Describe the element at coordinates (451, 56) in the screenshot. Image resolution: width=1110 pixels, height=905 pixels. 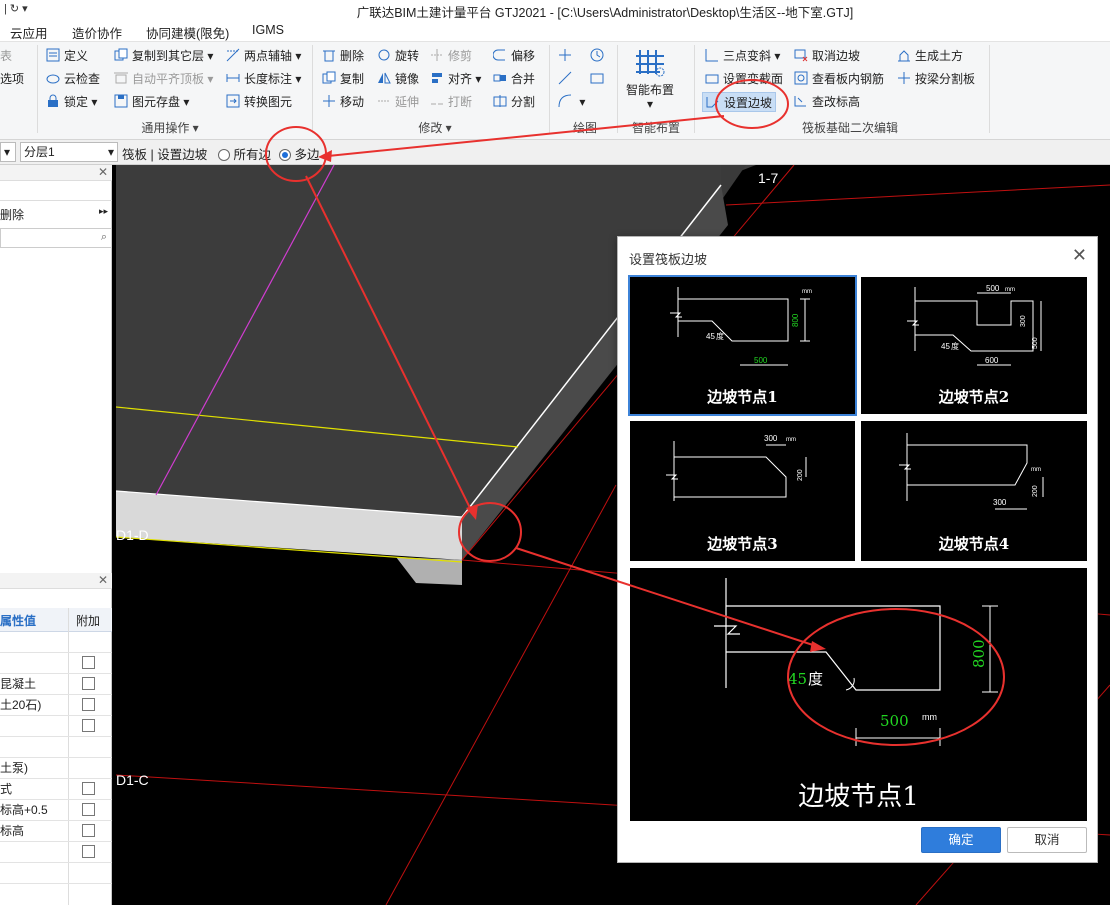
I see `trim-button: 修剪` at that location.